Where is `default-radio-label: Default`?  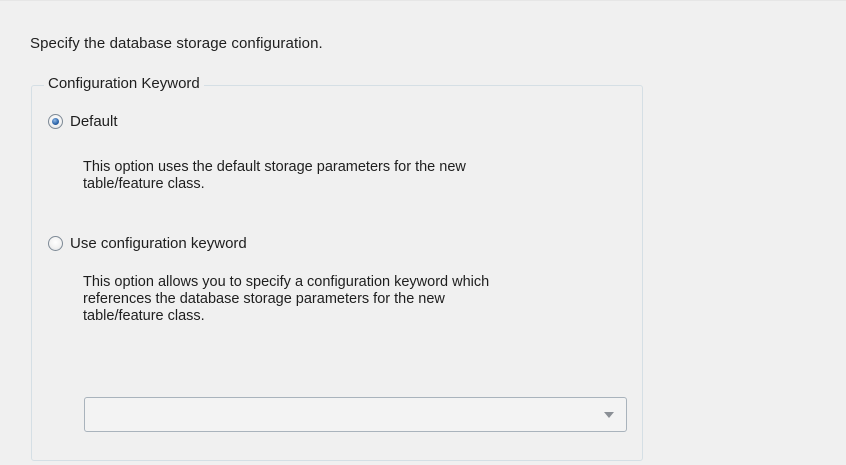
default-radio-label: Default is located at coordinates (94, 121).